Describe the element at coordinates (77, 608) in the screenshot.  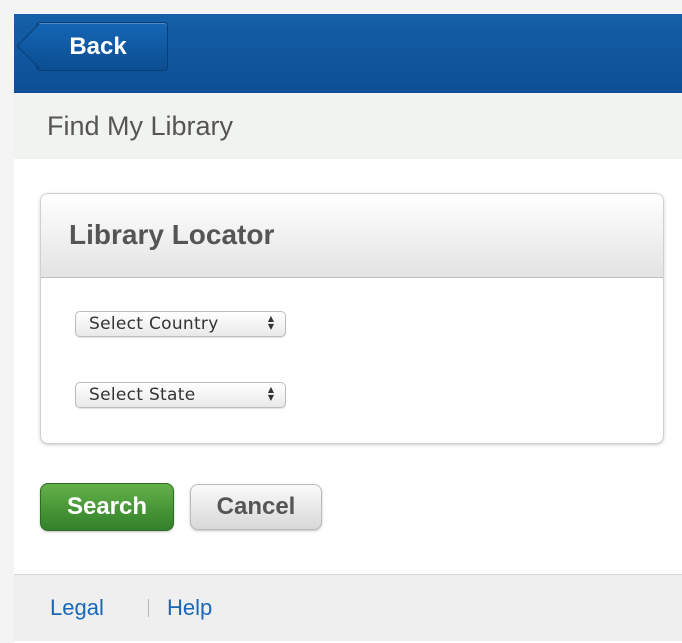
I see `legal-link: Legal` at that location.